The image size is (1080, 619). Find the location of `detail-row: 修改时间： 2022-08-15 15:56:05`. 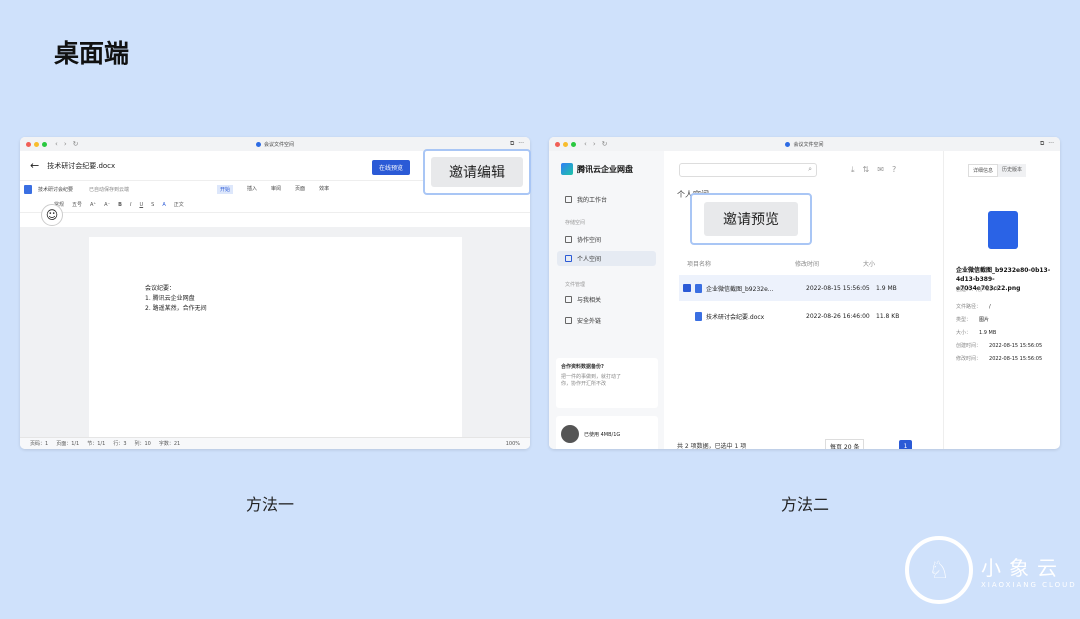

detail-row: 修改时间： 2022-08-15 15:56:05 is located at coordinates (999, 358).